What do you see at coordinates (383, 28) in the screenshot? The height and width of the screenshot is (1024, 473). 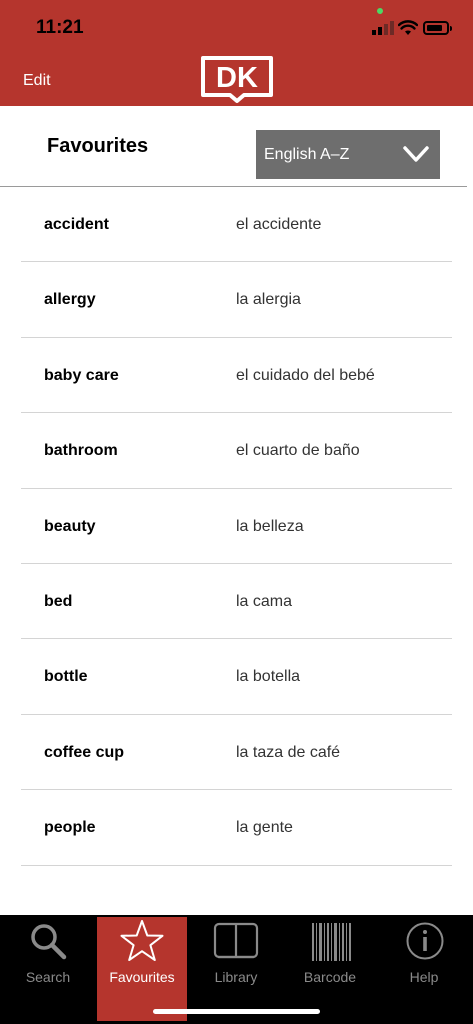 I see `cellular-signal-icon` at bounding box center [383, 28].